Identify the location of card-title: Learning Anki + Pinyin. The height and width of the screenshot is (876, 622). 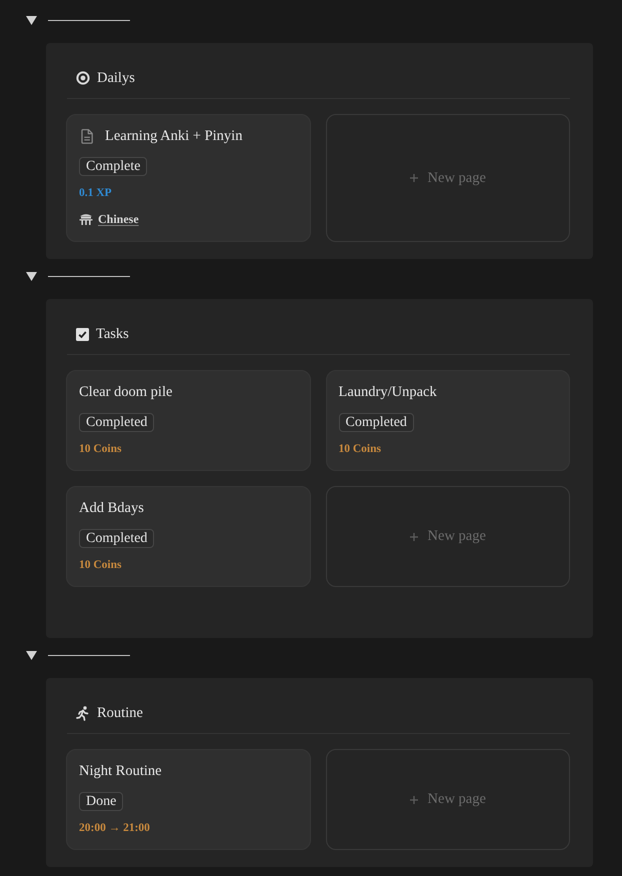
(173, 136).